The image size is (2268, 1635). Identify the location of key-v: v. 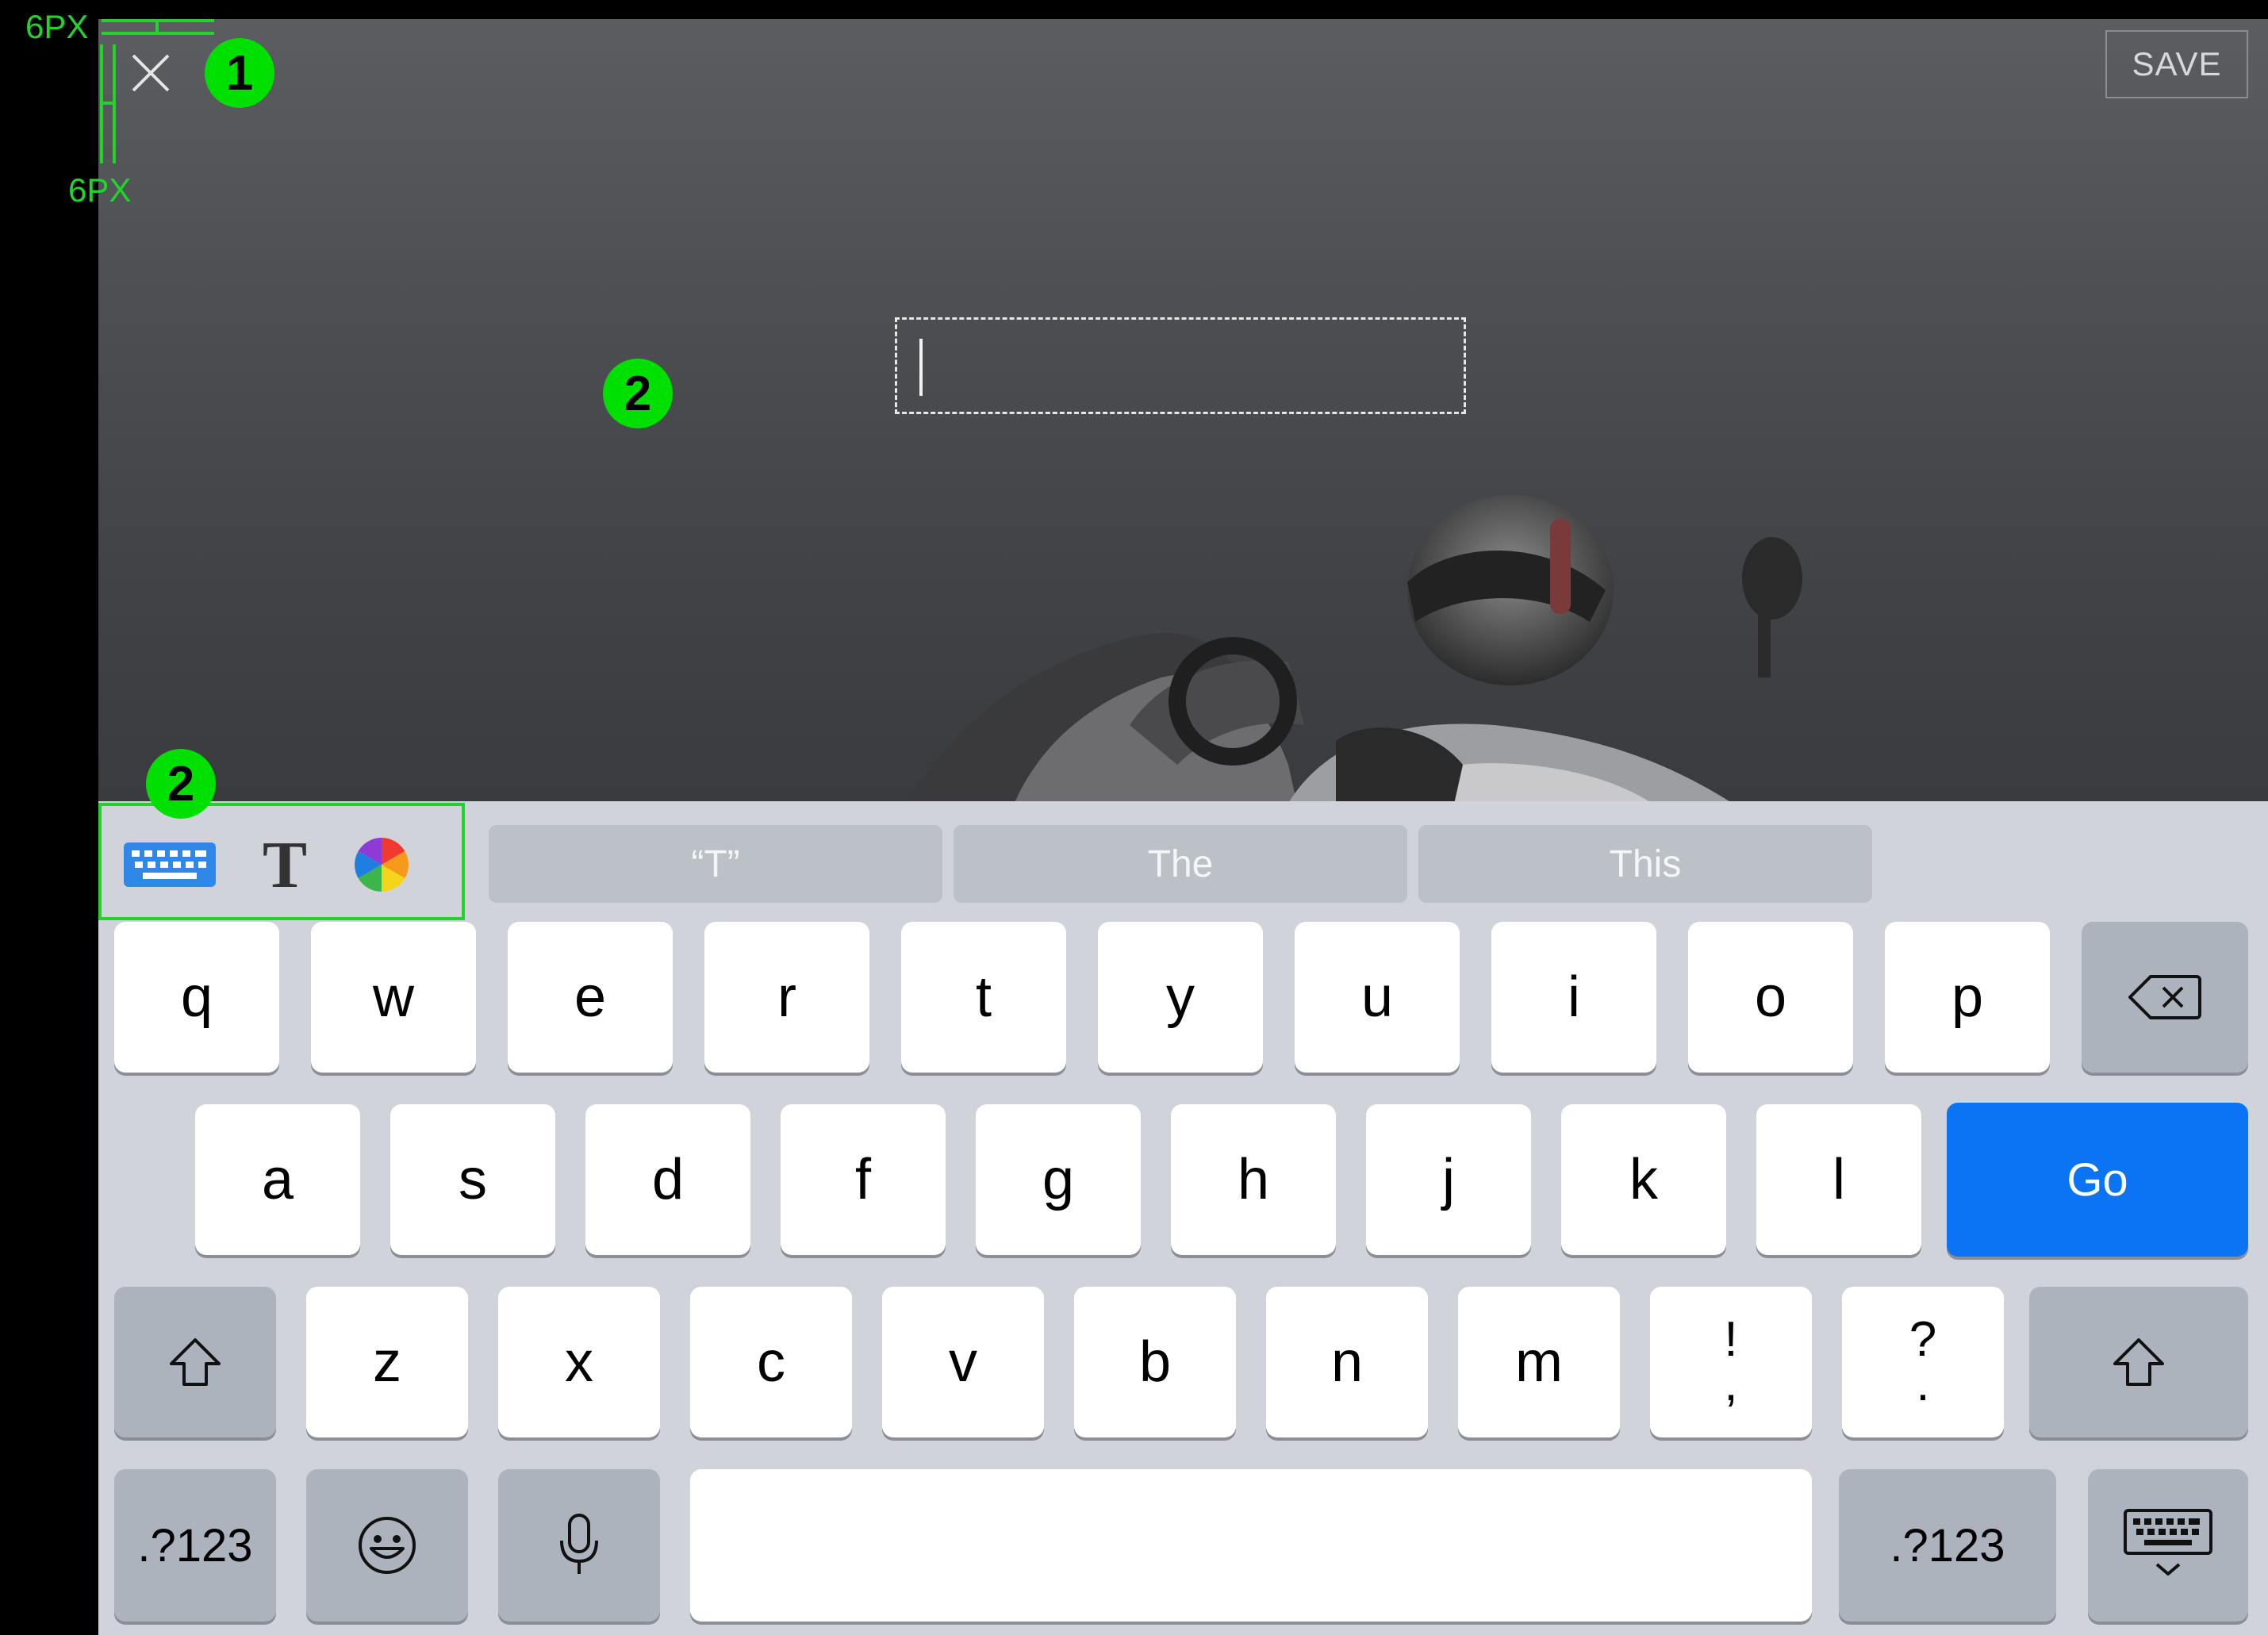
(963, 1362).